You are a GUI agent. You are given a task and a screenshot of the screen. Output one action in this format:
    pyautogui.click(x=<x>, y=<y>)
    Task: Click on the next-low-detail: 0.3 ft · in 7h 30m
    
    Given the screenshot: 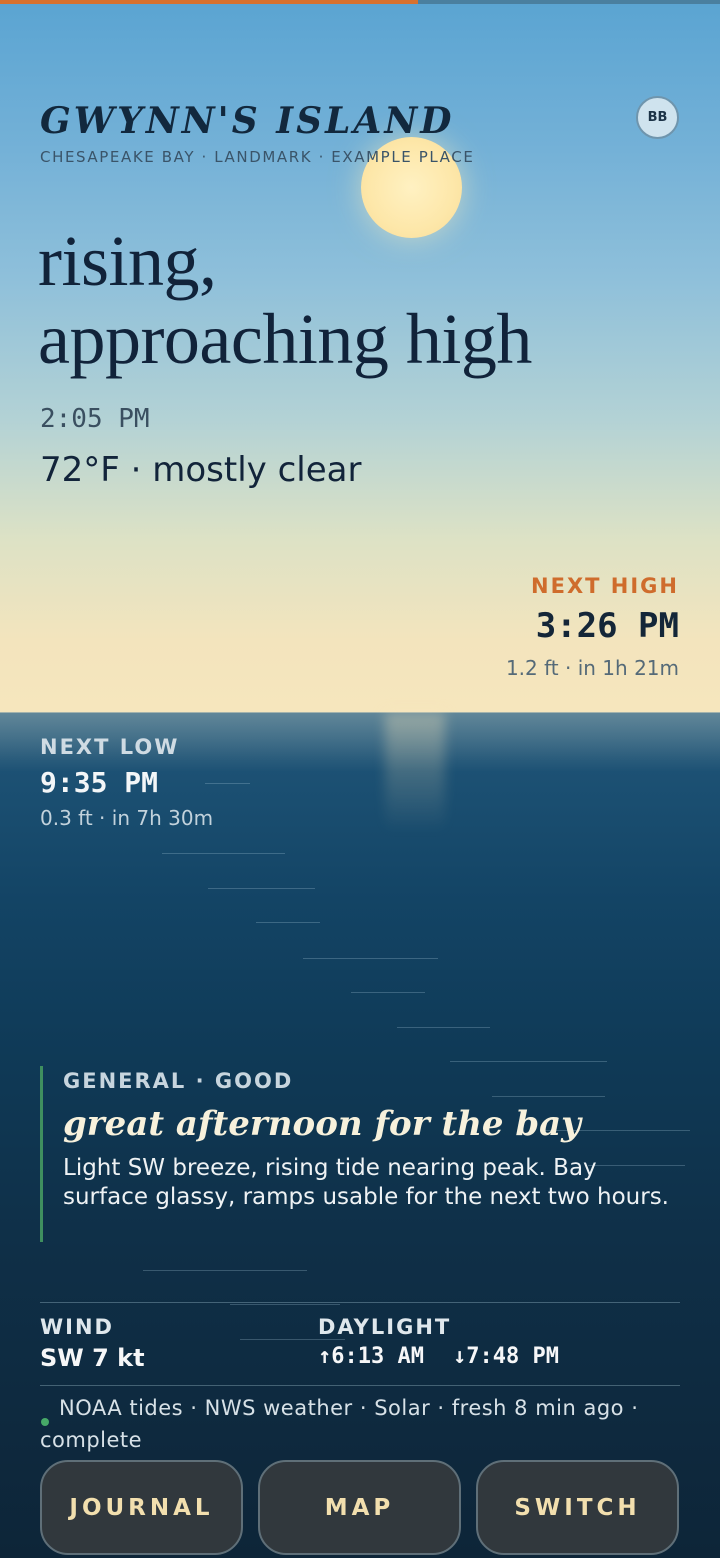 What is the action you would take?
    pyautogui.click(x=127, y=818)
    